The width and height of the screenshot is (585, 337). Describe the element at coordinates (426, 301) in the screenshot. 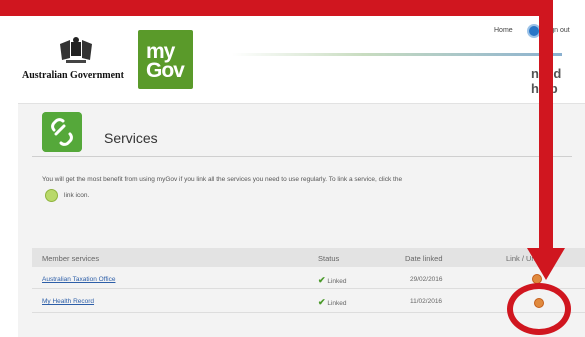

I see `date-linked: 11/02/2016` at that location.